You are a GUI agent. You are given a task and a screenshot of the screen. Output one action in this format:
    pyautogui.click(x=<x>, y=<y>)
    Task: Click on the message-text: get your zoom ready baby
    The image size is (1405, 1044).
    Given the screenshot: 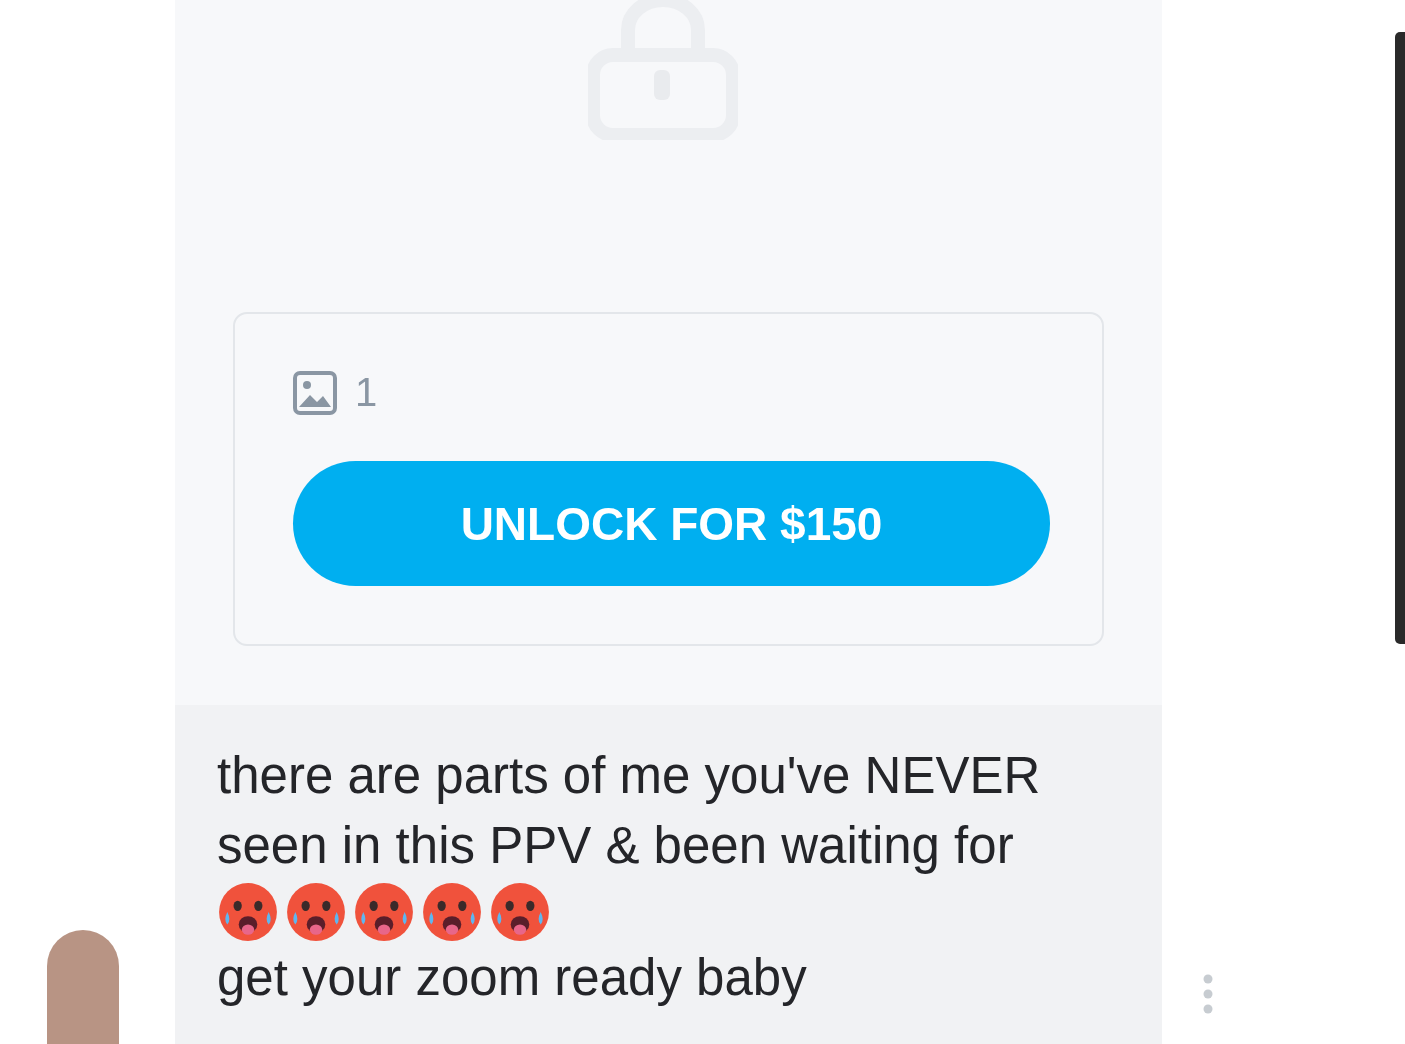 What is the action you would take?
    pyautogui.click(x=512, y=978)
    